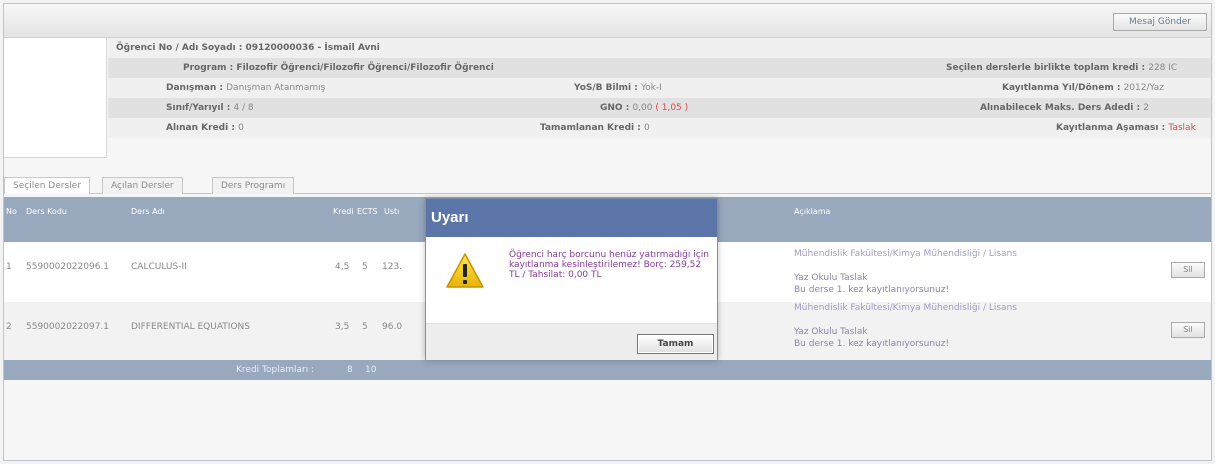 This screenshot has width=1215, height=464. I want to click on header-credit: Kredi, so click(343, 211).